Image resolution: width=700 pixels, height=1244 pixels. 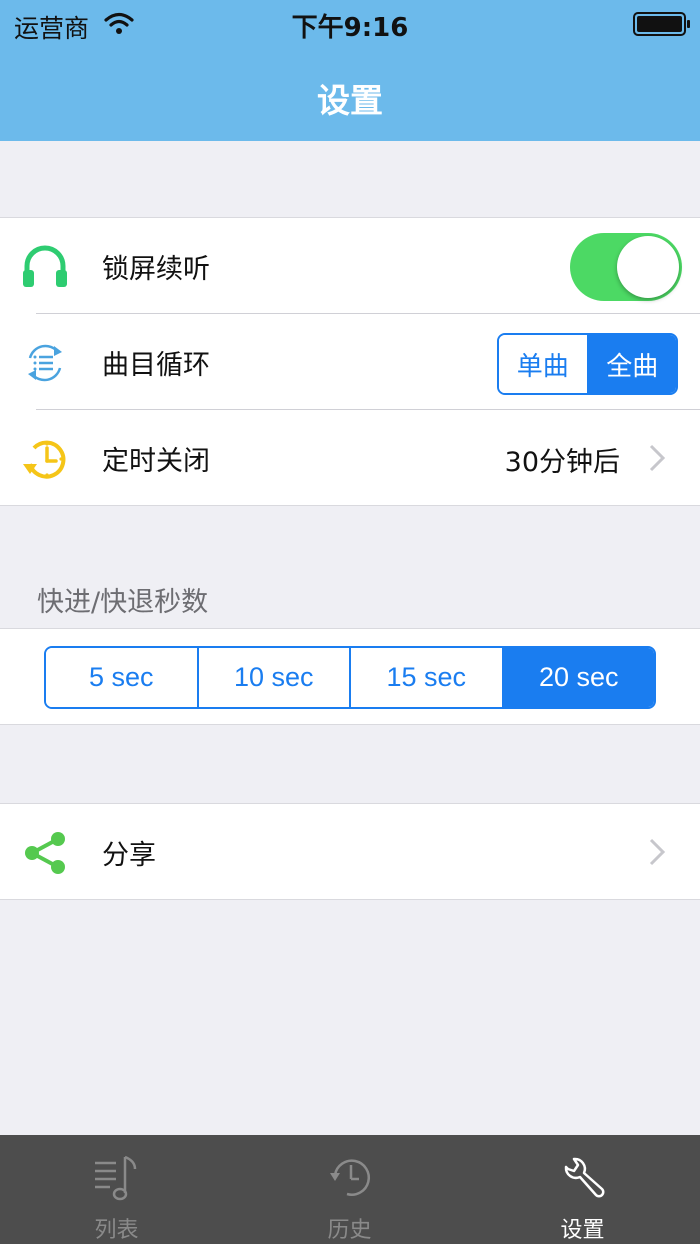 I want to click on tab-list: 列表, so click(x=116, y=1189).